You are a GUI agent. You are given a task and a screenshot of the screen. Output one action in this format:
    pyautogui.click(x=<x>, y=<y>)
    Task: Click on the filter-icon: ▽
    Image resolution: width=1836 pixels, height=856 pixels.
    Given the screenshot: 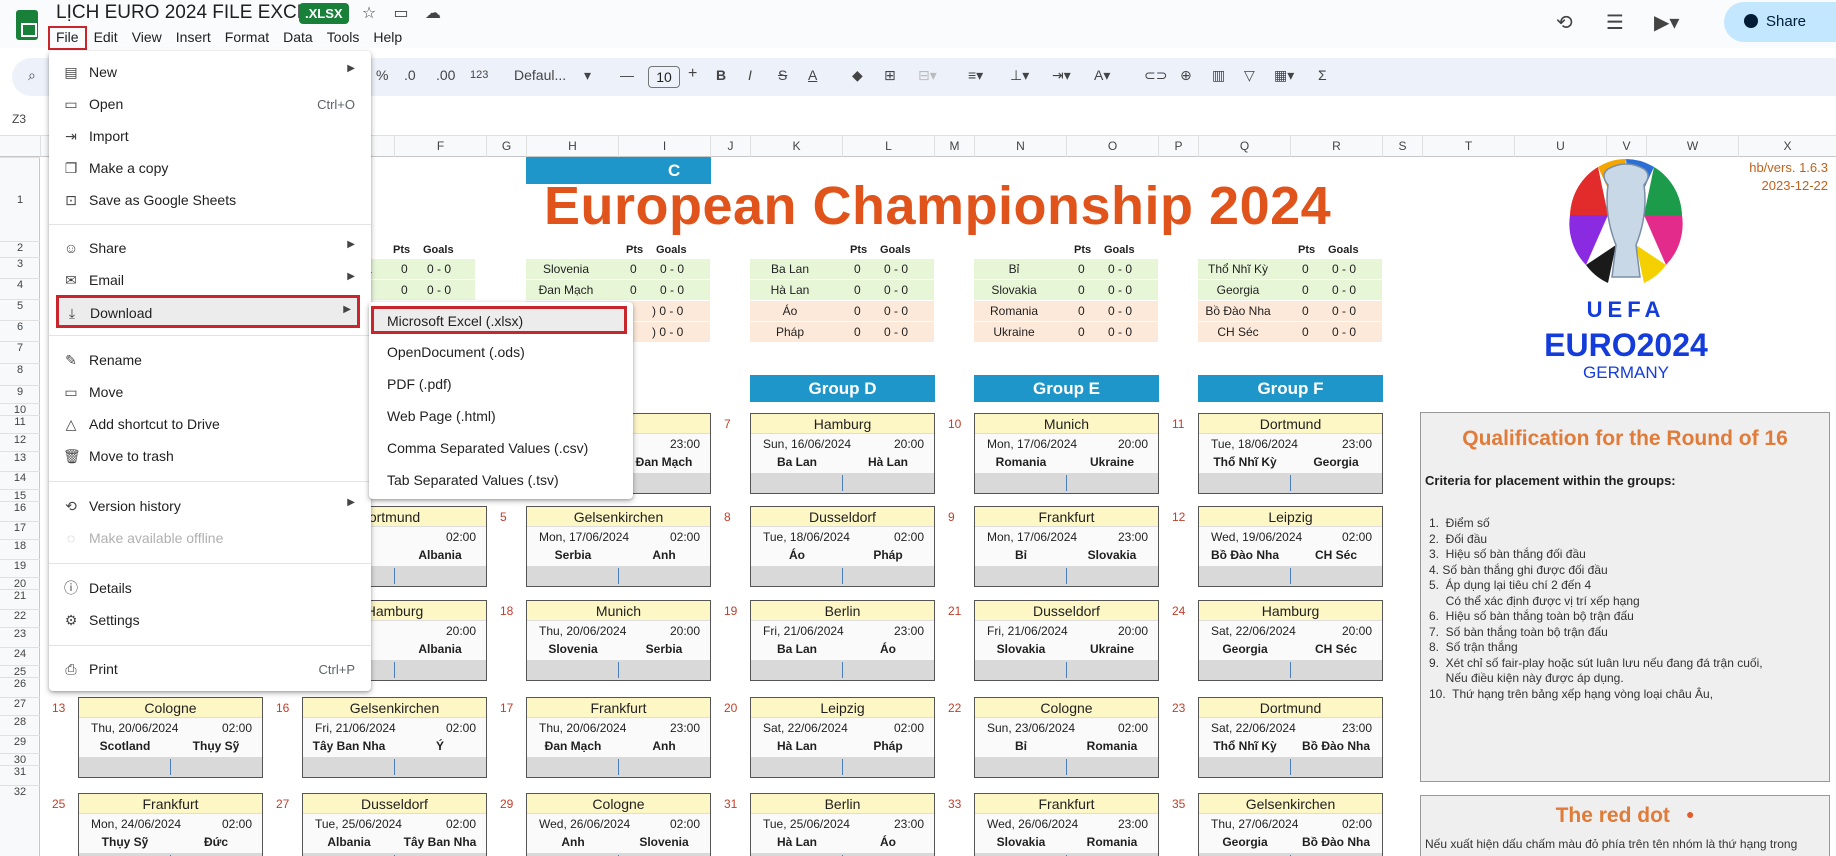 What is the action you would take?
    pyautogui.click(x=1249, y=75)
    